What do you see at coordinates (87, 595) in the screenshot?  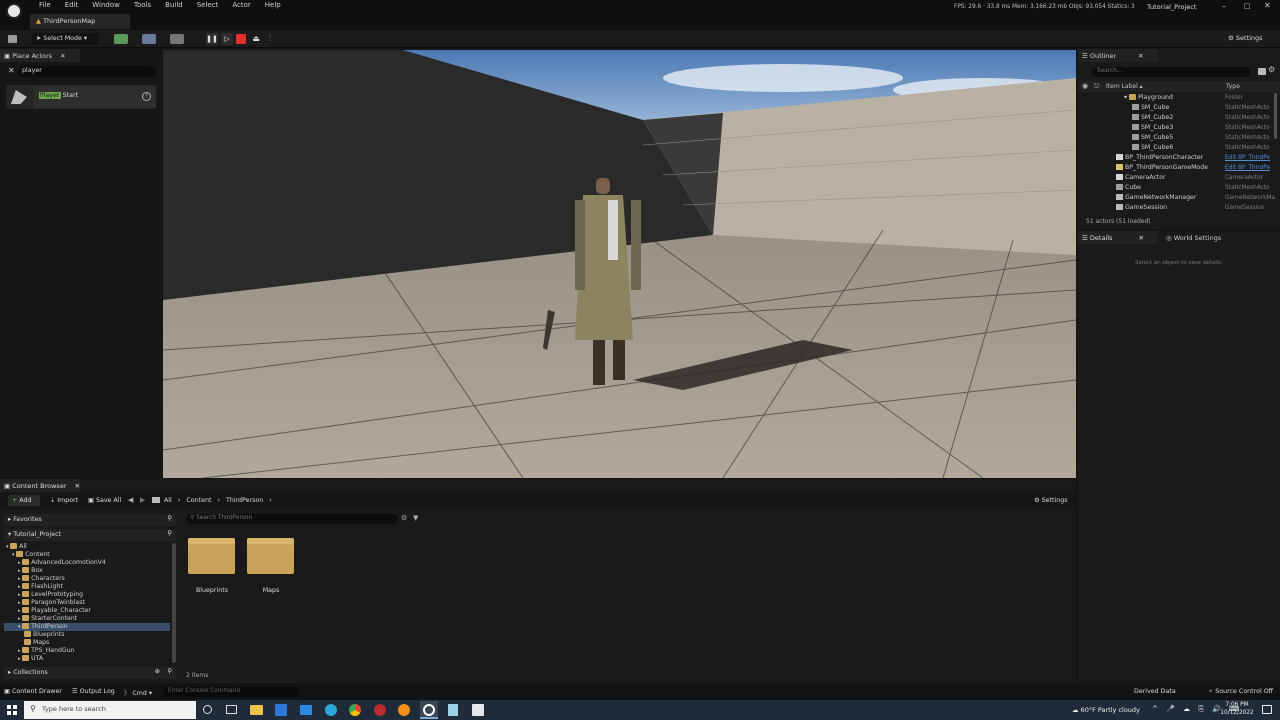 I see `folder-tree-item: ▸ LevelPrototyping` at bounding box center [87, 595].